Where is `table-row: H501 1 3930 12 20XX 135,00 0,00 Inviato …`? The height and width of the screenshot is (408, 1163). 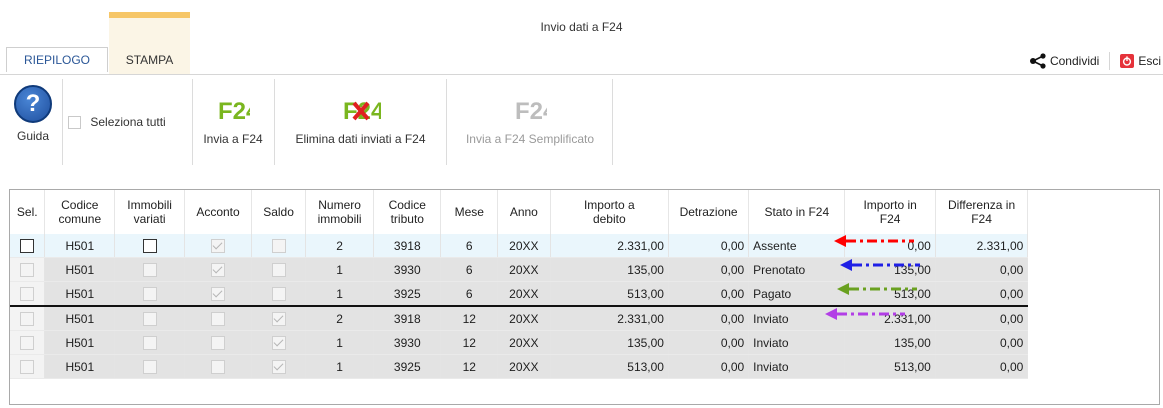 table-row: H501 1 3930 12 20XX 135,00 0,00 Inviato … is located at coordinates (584, 342).